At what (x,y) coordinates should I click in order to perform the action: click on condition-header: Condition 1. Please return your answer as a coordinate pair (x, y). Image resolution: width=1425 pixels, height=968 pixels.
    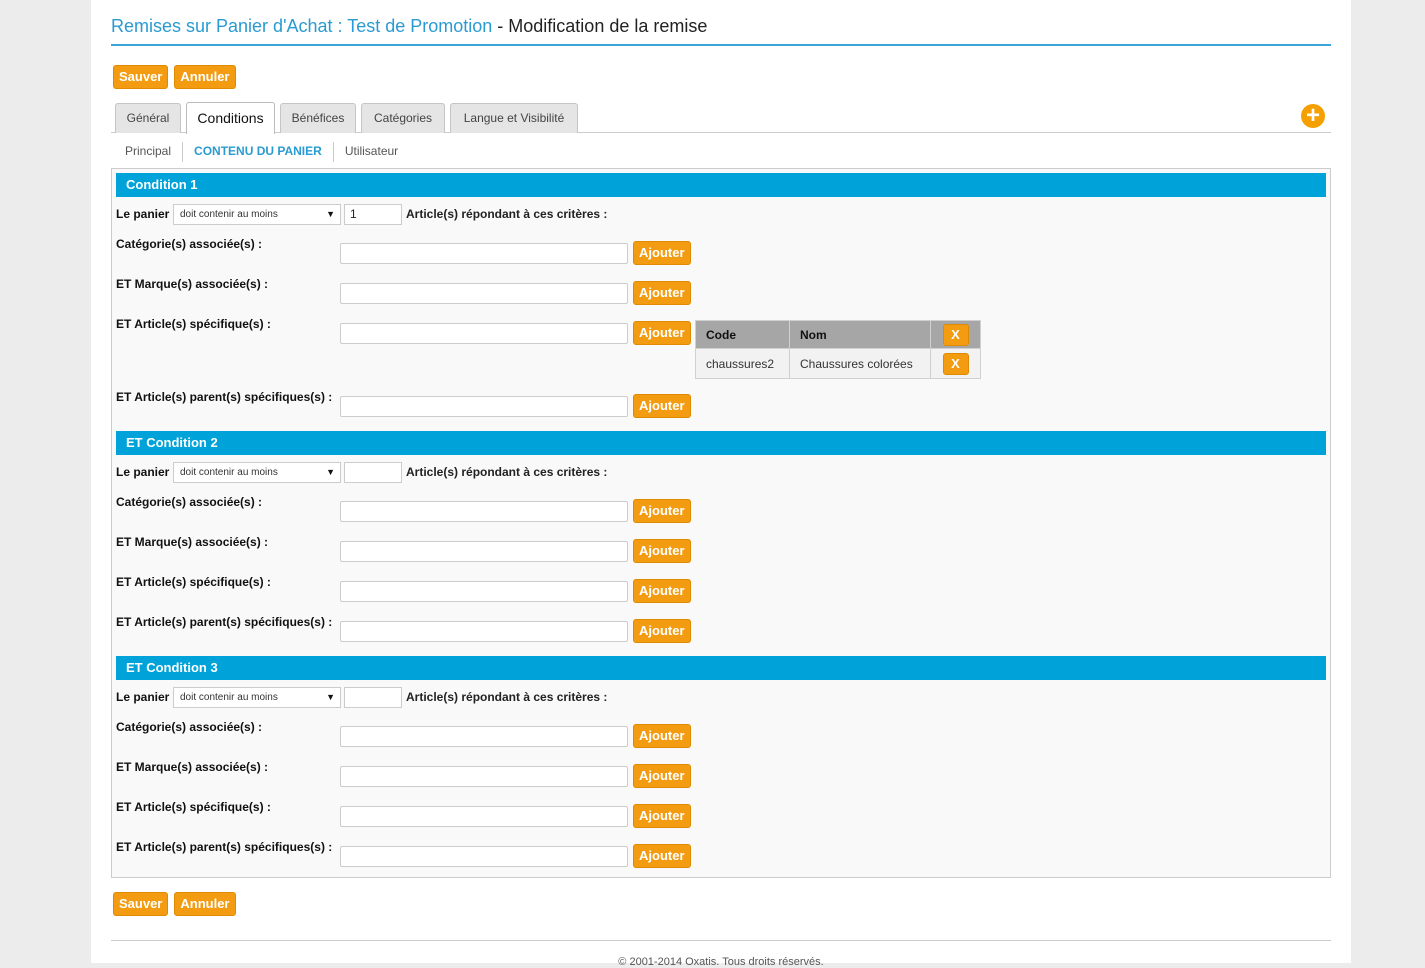
    Looking at the image, I should click on (721, 185).